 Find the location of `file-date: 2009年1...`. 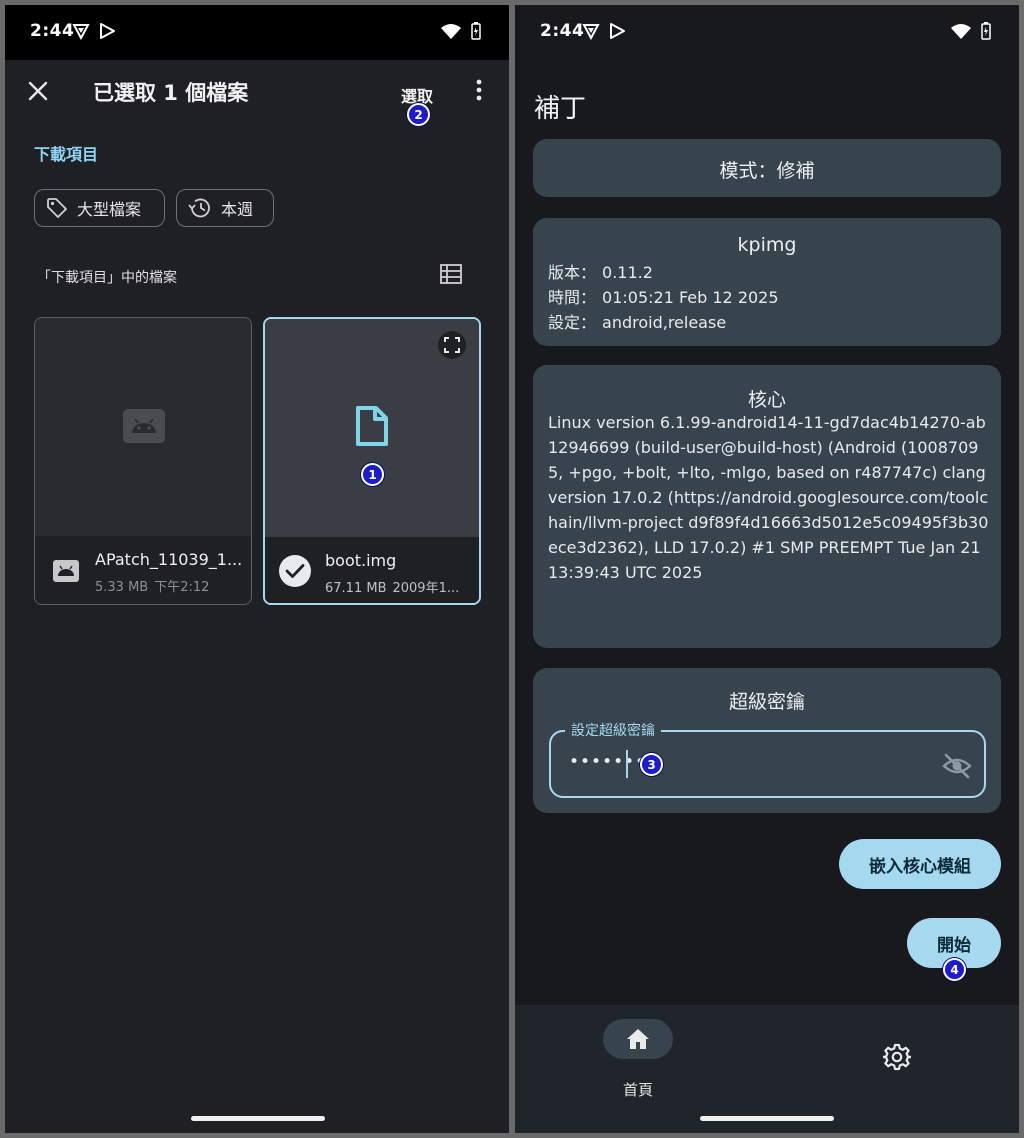

file-date: 2009年1... is located at coordinates (426, 588).